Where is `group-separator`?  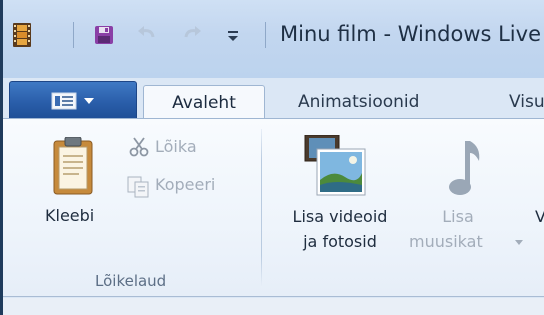
group-separator is located at coordinates (261, 208).